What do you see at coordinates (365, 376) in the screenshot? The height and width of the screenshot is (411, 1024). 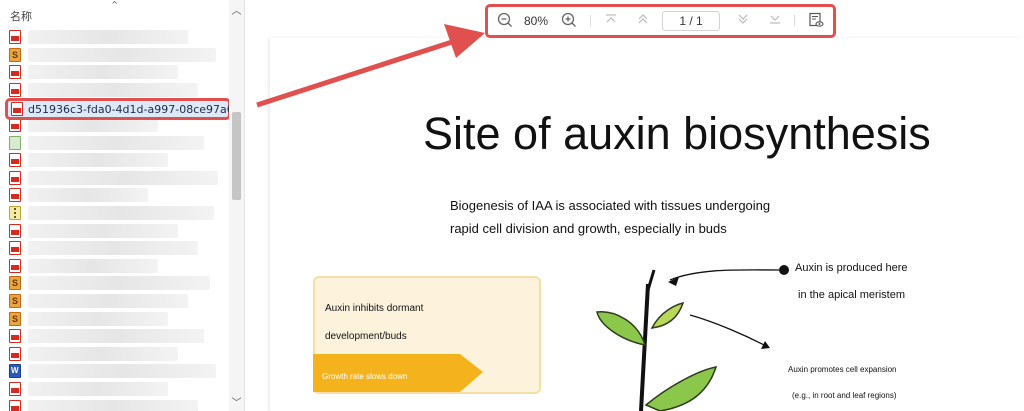 I see `growth-tag-label: Growth rate slows down` at bounding box center [365, 376].